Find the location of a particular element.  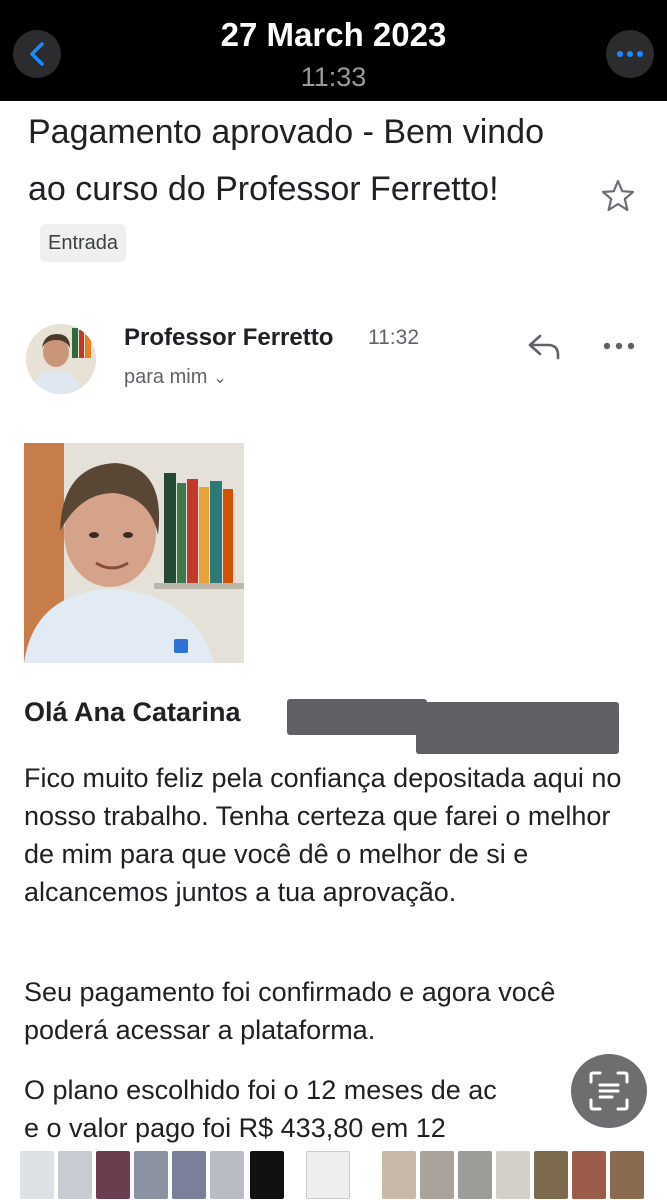

recipient-toggle: para mim ⌄ is located at coordinates (175, 377).